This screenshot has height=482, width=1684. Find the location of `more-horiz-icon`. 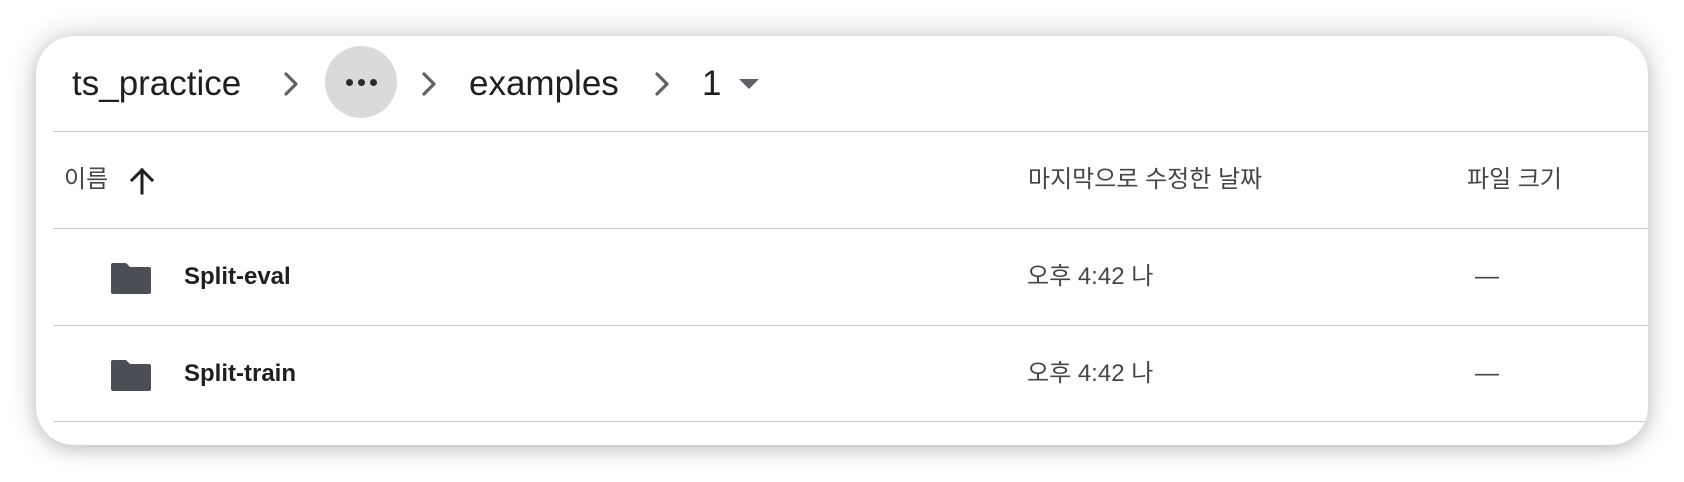

more-horiz-icon is located at coordinates (349, 82).